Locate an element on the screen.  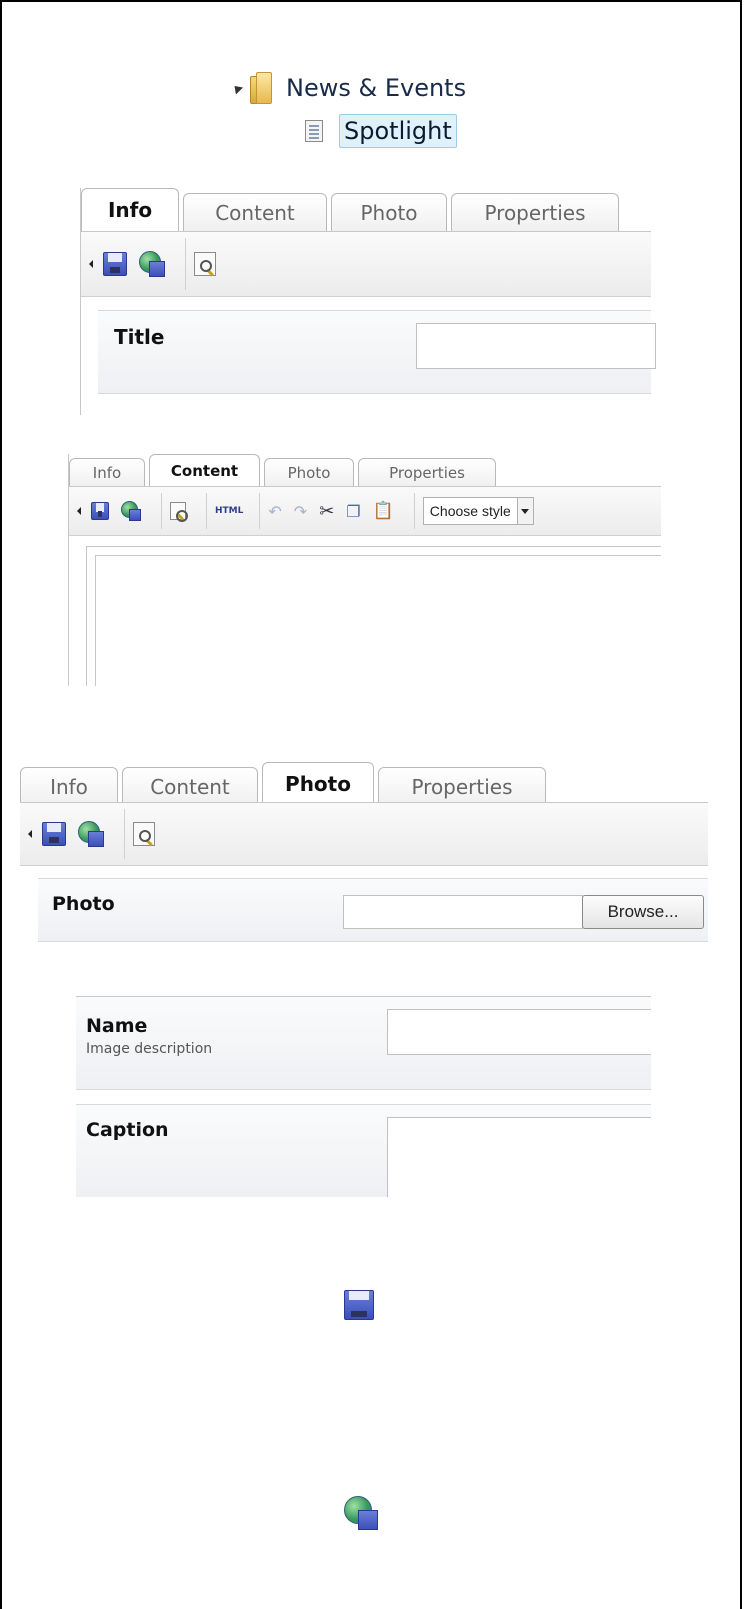
photo-file-input is located at coordinates (463, 912).